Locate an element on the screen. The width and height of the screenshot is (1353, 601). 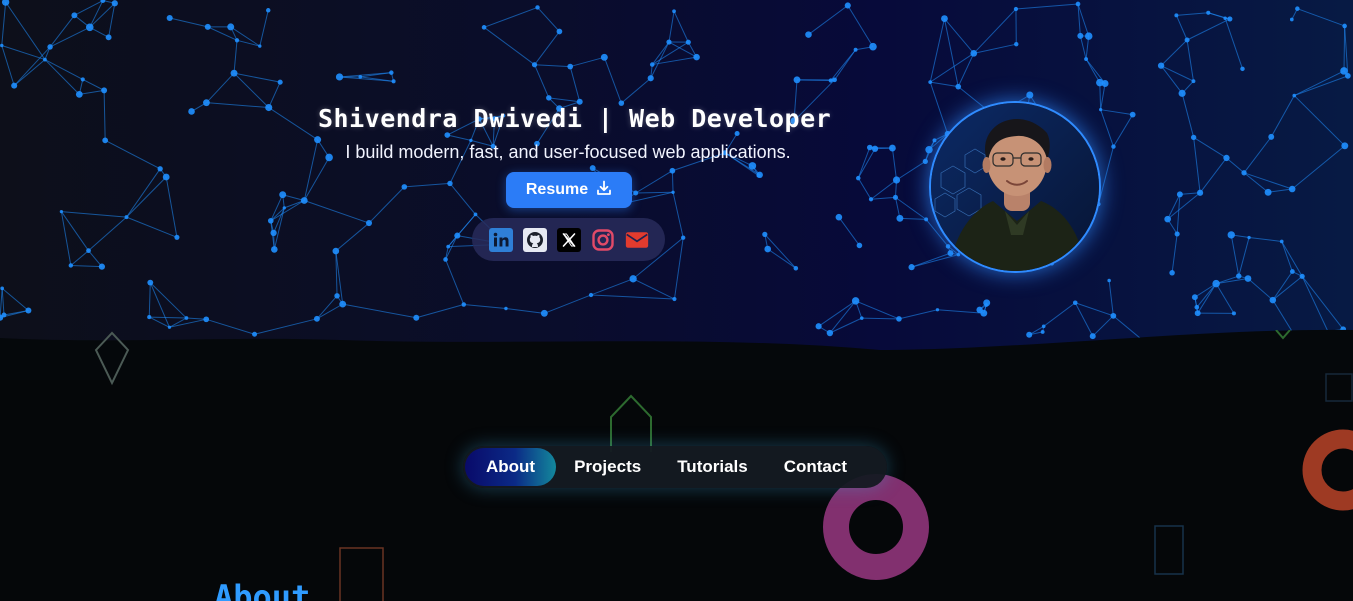
chevron-shape is located at coordinates (1283, 335).